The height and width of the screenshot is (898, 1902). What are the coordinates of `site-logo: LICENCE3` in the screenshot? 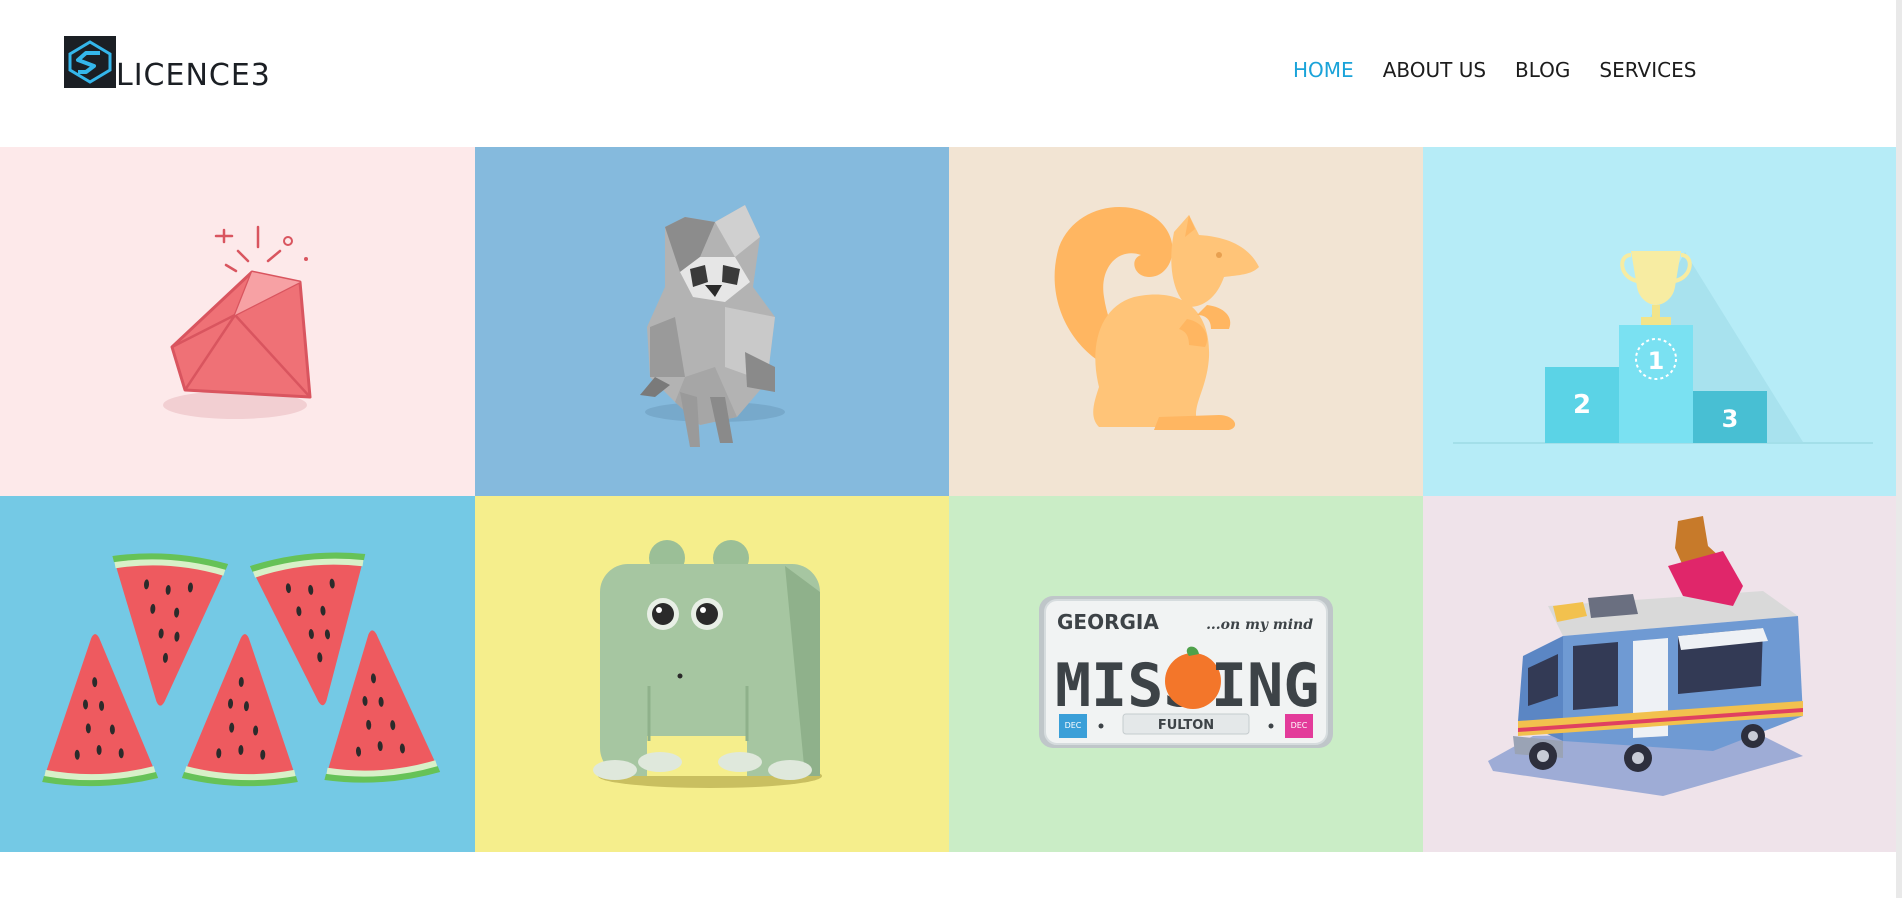 It's located at (167, 64).